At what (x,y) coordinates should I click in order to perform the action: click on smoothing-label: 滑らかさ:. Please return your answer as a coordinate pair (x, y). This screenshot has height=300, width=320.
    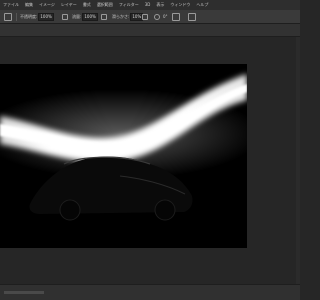
    Looking at the image, I should click on (121, 16).